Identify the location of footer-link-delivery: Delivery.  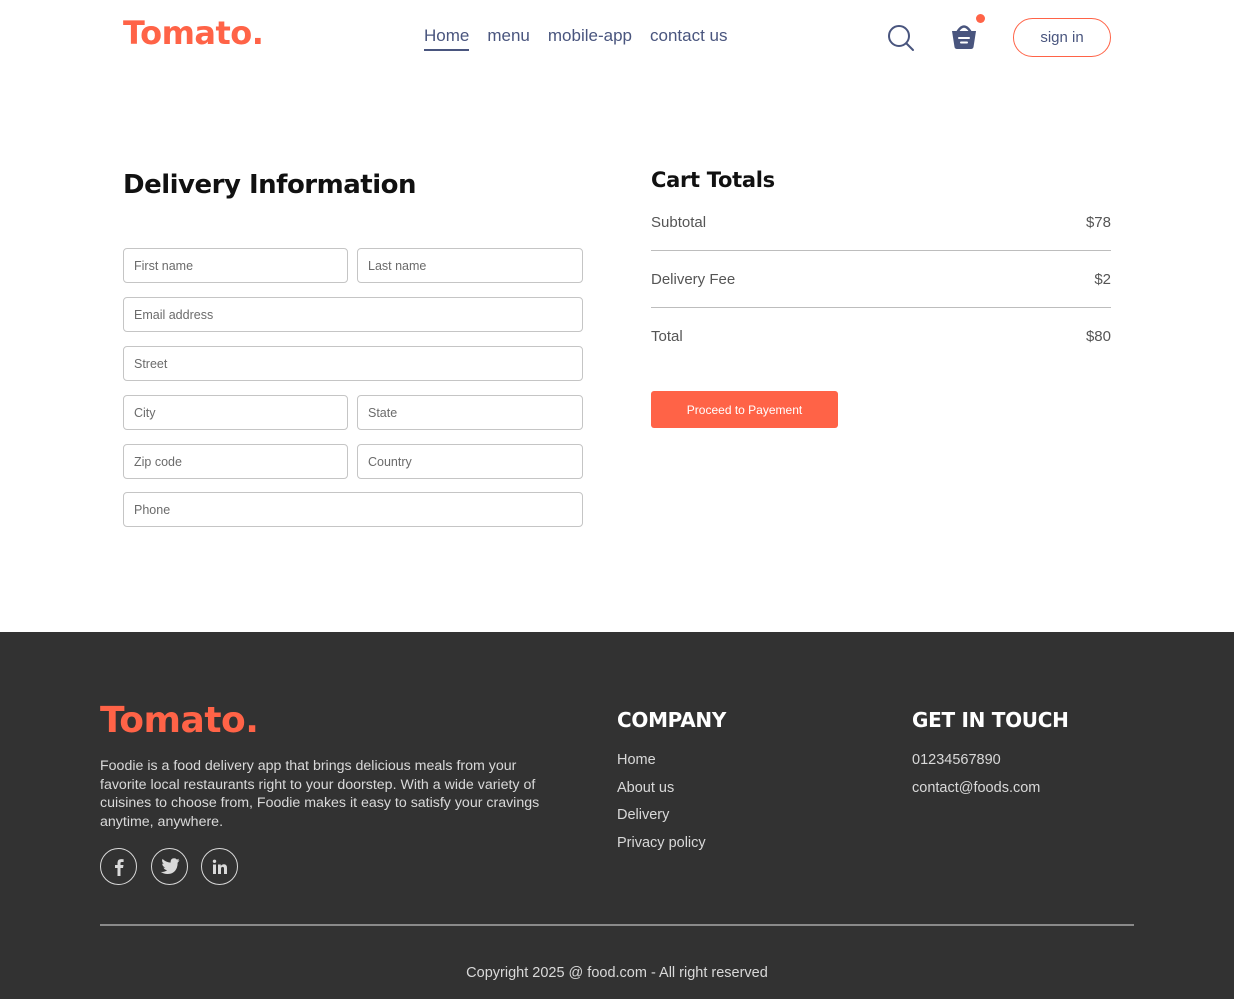
(661, 821).